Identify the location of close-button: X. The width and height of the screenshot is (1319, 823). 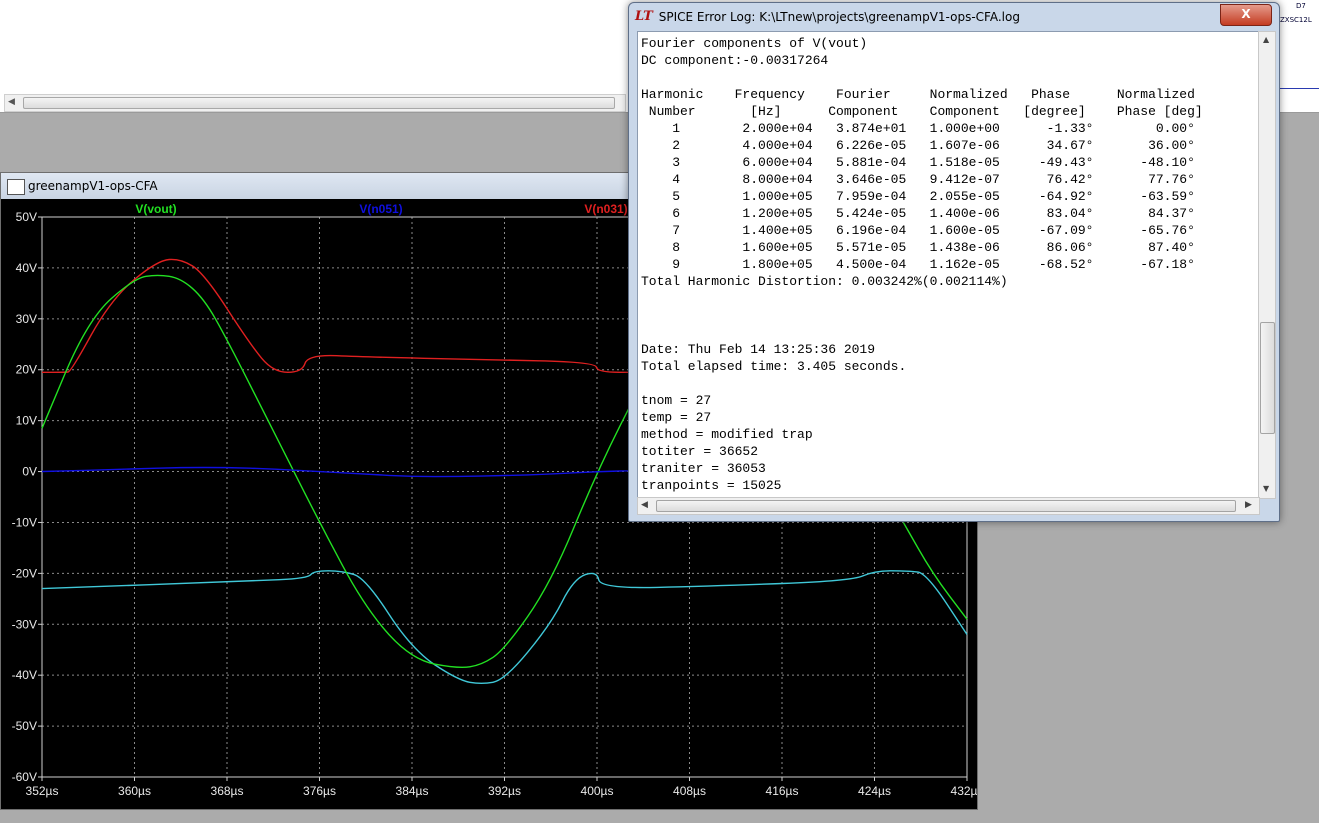
(1246, 15).